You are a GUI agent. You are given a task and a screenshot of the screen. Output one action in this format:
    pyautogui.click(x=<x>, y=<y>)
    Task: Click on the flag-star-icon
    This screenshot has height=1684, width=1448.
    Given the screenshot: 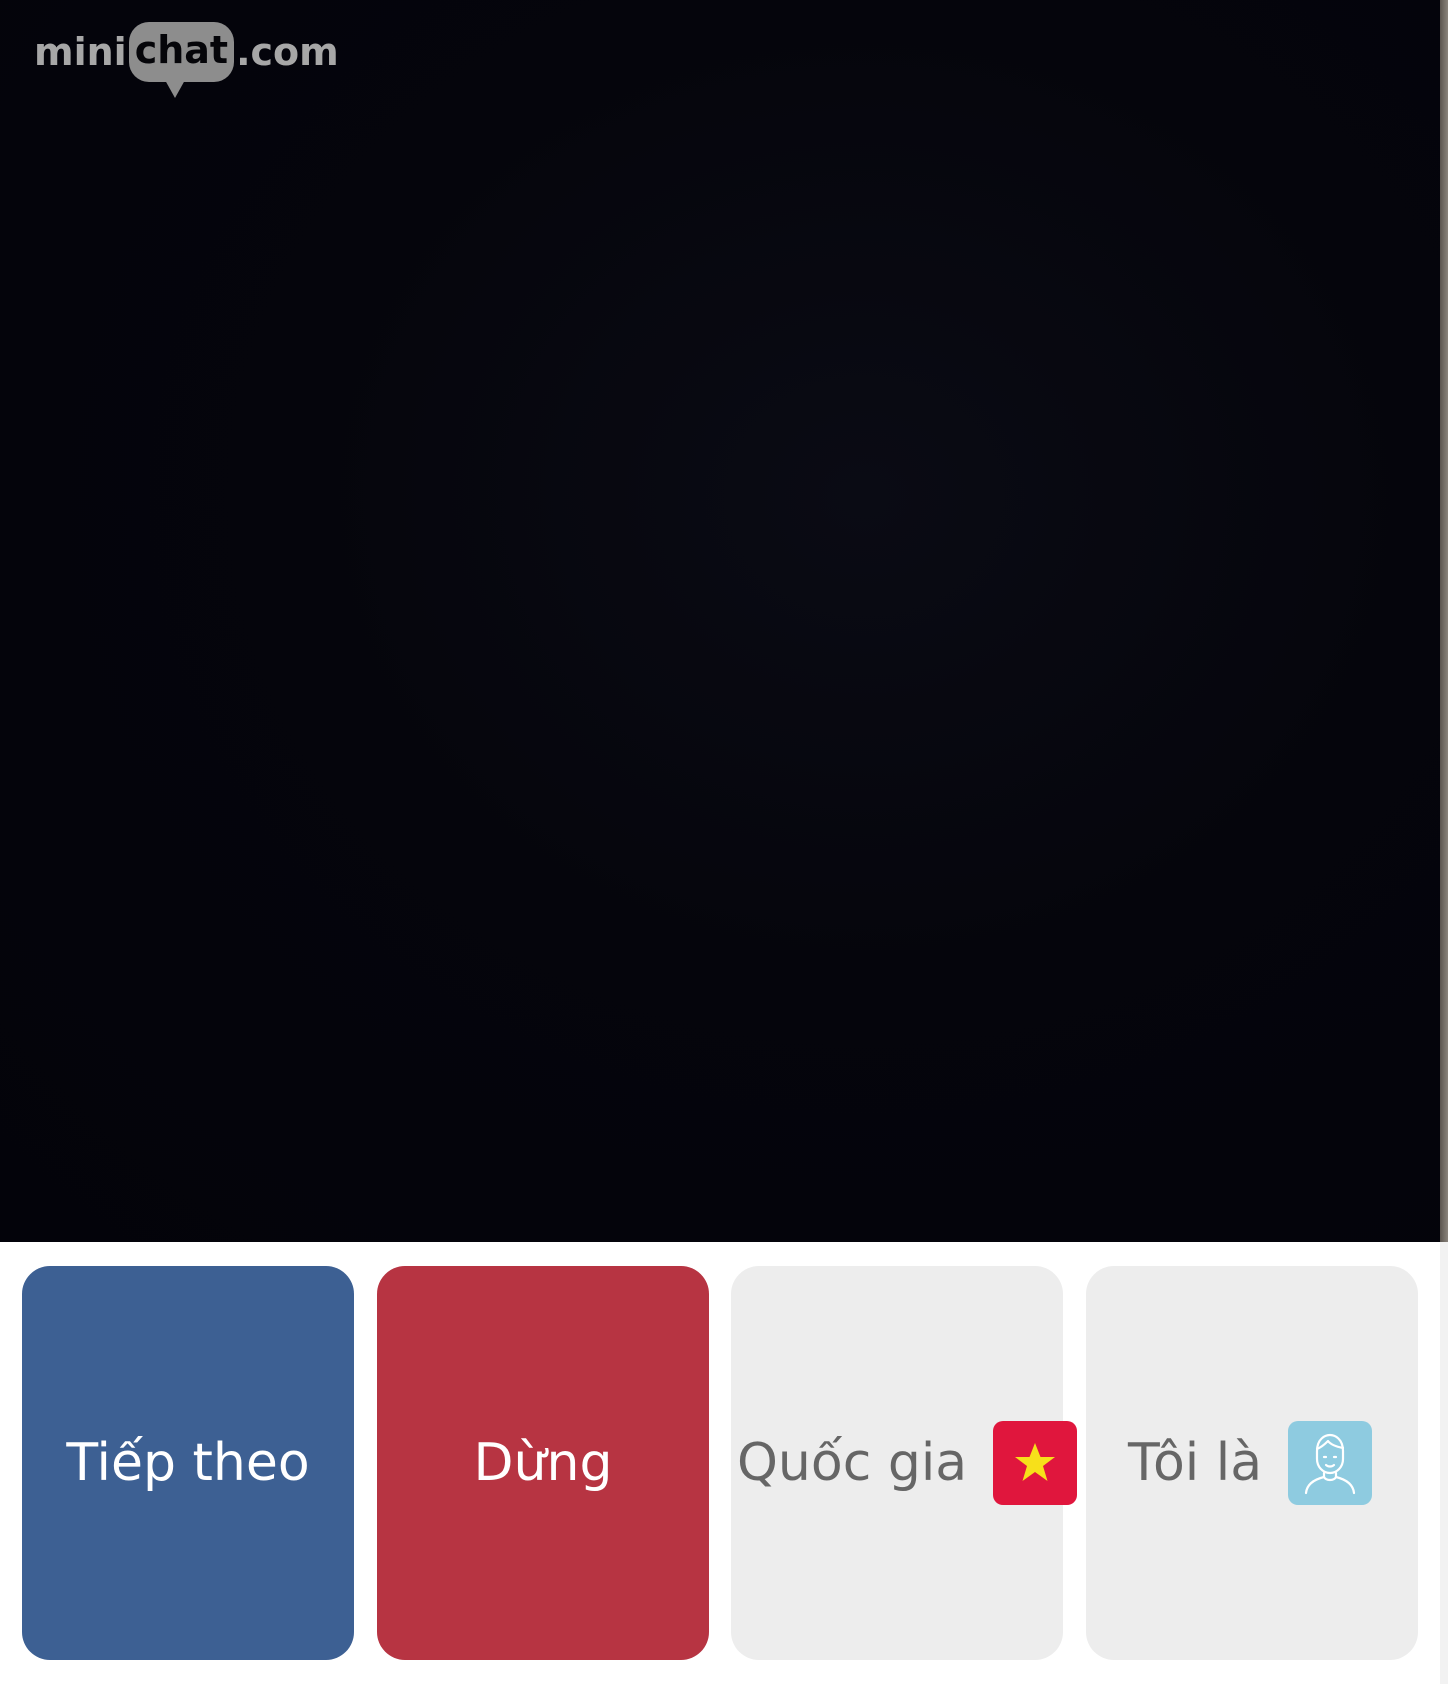 What is the action you would take?
    pyautogui.click(x=1035, y=1462)
    